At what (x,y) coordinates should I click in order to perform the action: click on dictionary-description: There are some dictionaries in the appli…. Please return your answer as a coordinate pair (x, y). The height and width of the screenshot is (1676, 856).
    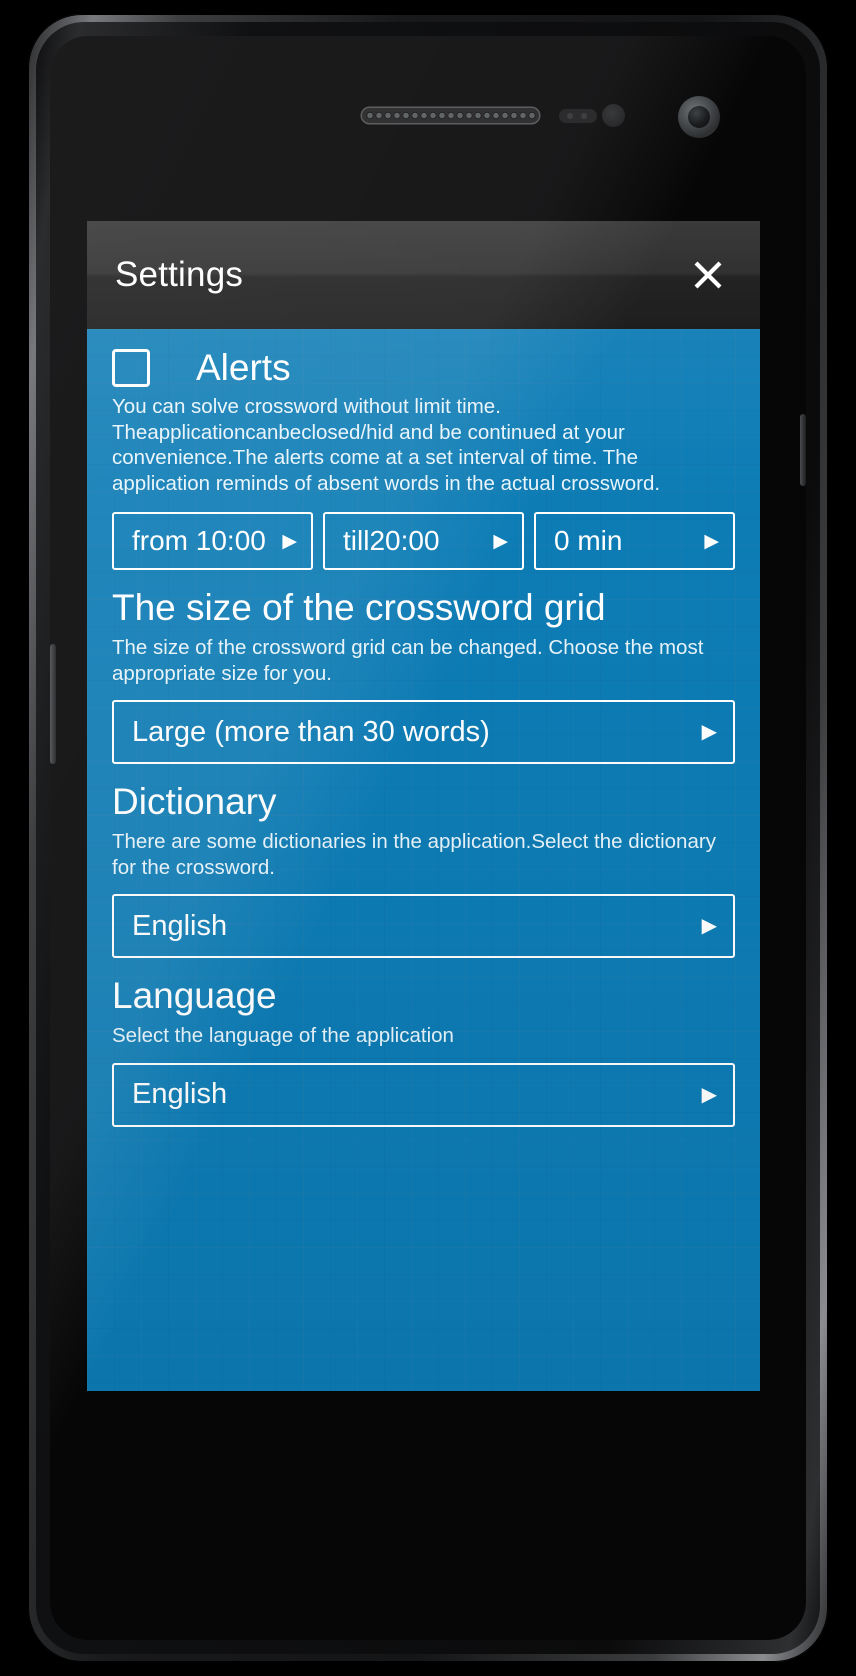
    Looking at the image, I should click on (414, 854).